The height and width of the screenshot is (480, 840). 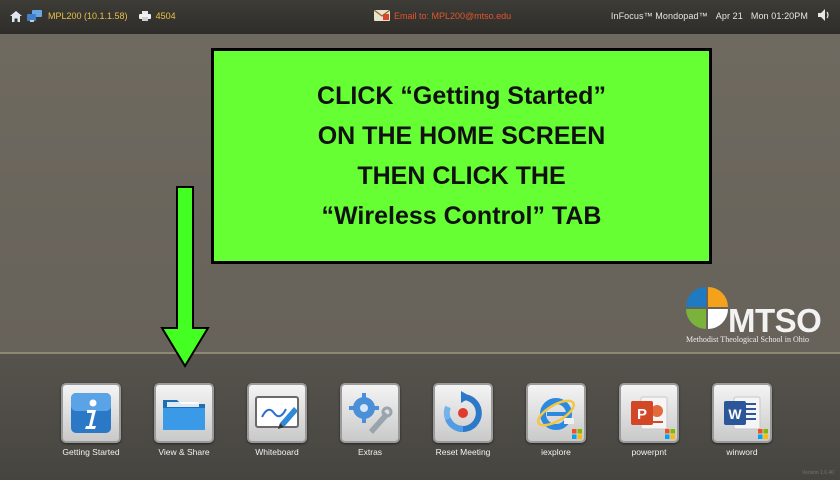 What do you see at coordinates (277, 452) in the screenshot?
I see `app-label: Whiteboard` at bounding box center [277, 452].